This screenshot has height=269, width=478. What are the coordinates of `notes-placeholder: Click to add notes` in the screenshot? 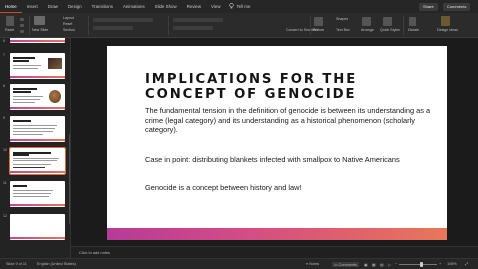 It's located at (94, 252).